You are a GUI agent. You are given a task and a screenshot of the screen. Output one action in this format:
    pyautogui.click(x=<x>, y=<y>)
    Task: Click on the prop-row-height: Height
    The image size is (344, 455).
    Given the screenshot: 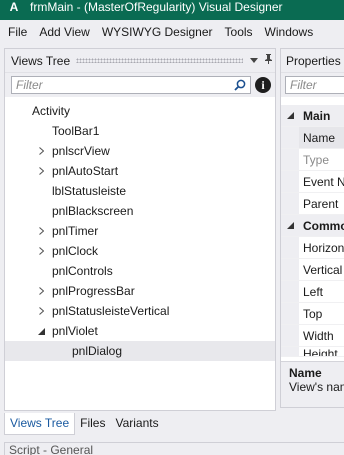 What is the action you would take?
    pyautogui.click(x=312, y=352)
    